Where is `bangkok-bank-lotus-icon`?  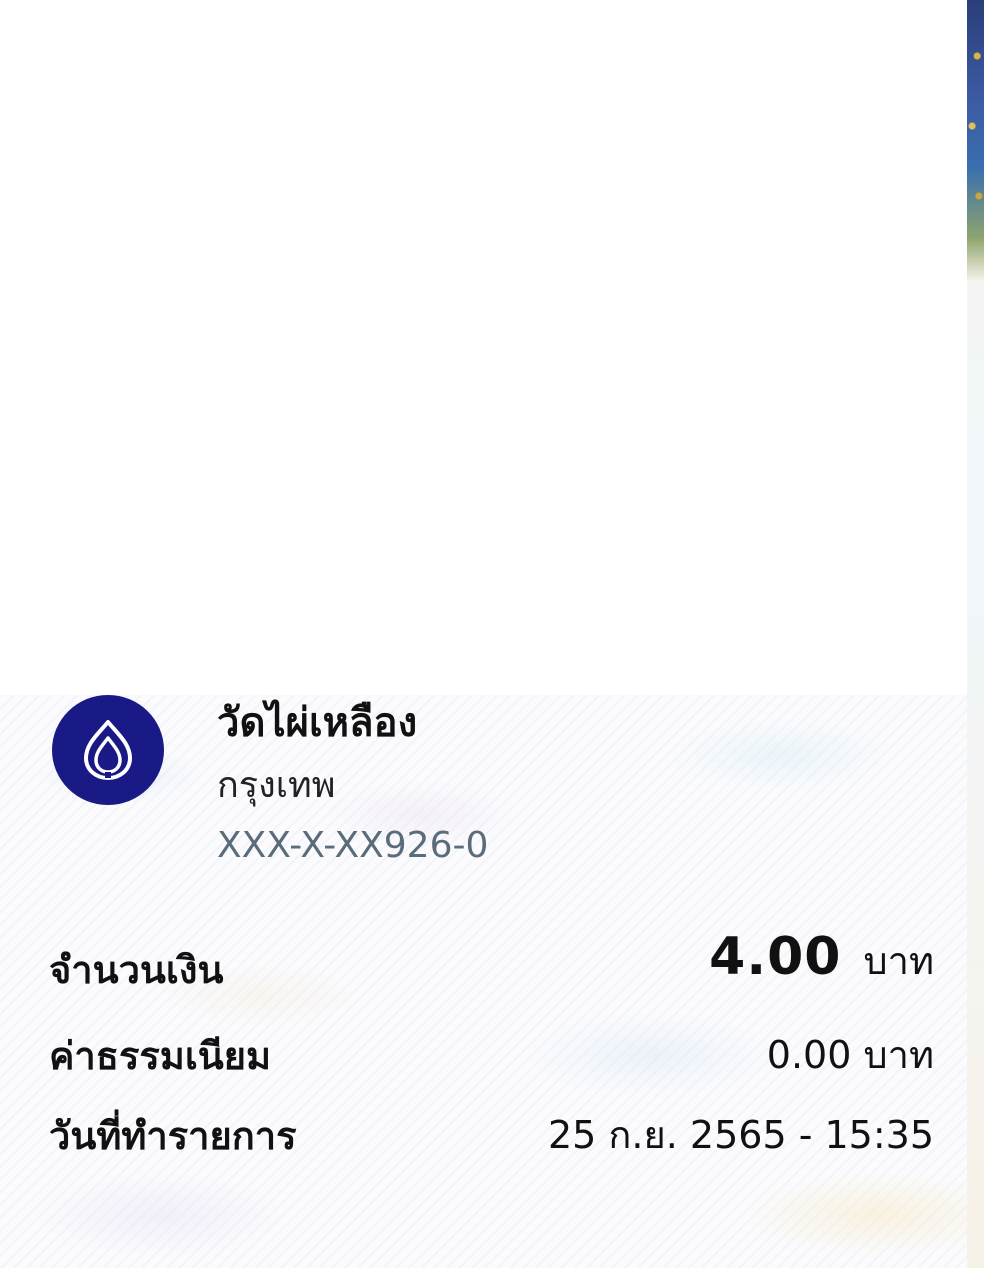
bangkok-bank-lotus-icon is located at coordinates (108, 750).